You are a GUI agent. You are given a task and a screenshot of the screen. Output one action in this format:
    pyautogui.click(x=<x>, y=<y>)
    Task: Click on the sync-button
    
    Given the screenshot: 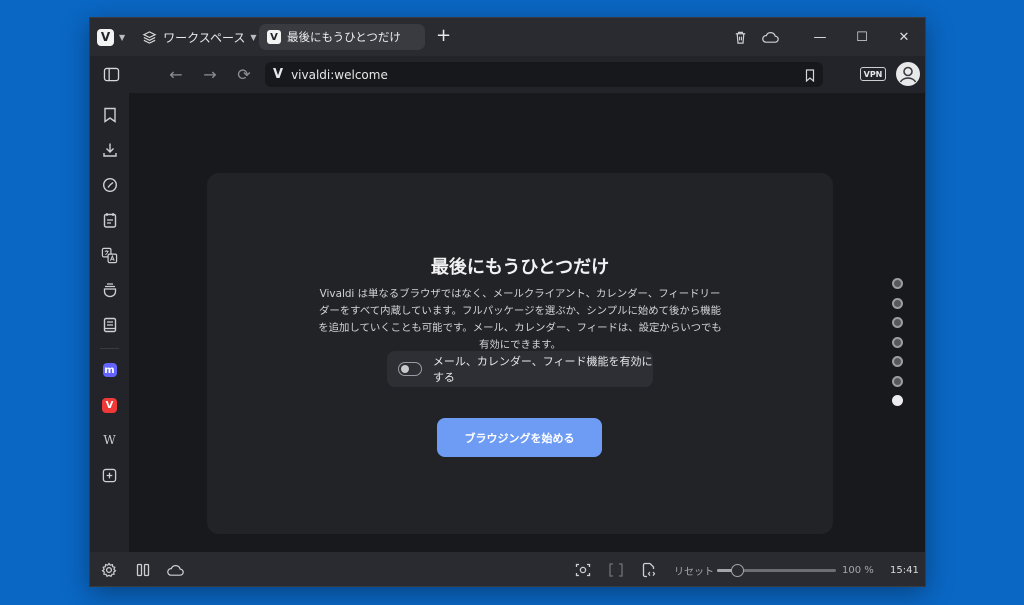 What is the action you would take?
    pyautogui.click(x=770, y=37)
    